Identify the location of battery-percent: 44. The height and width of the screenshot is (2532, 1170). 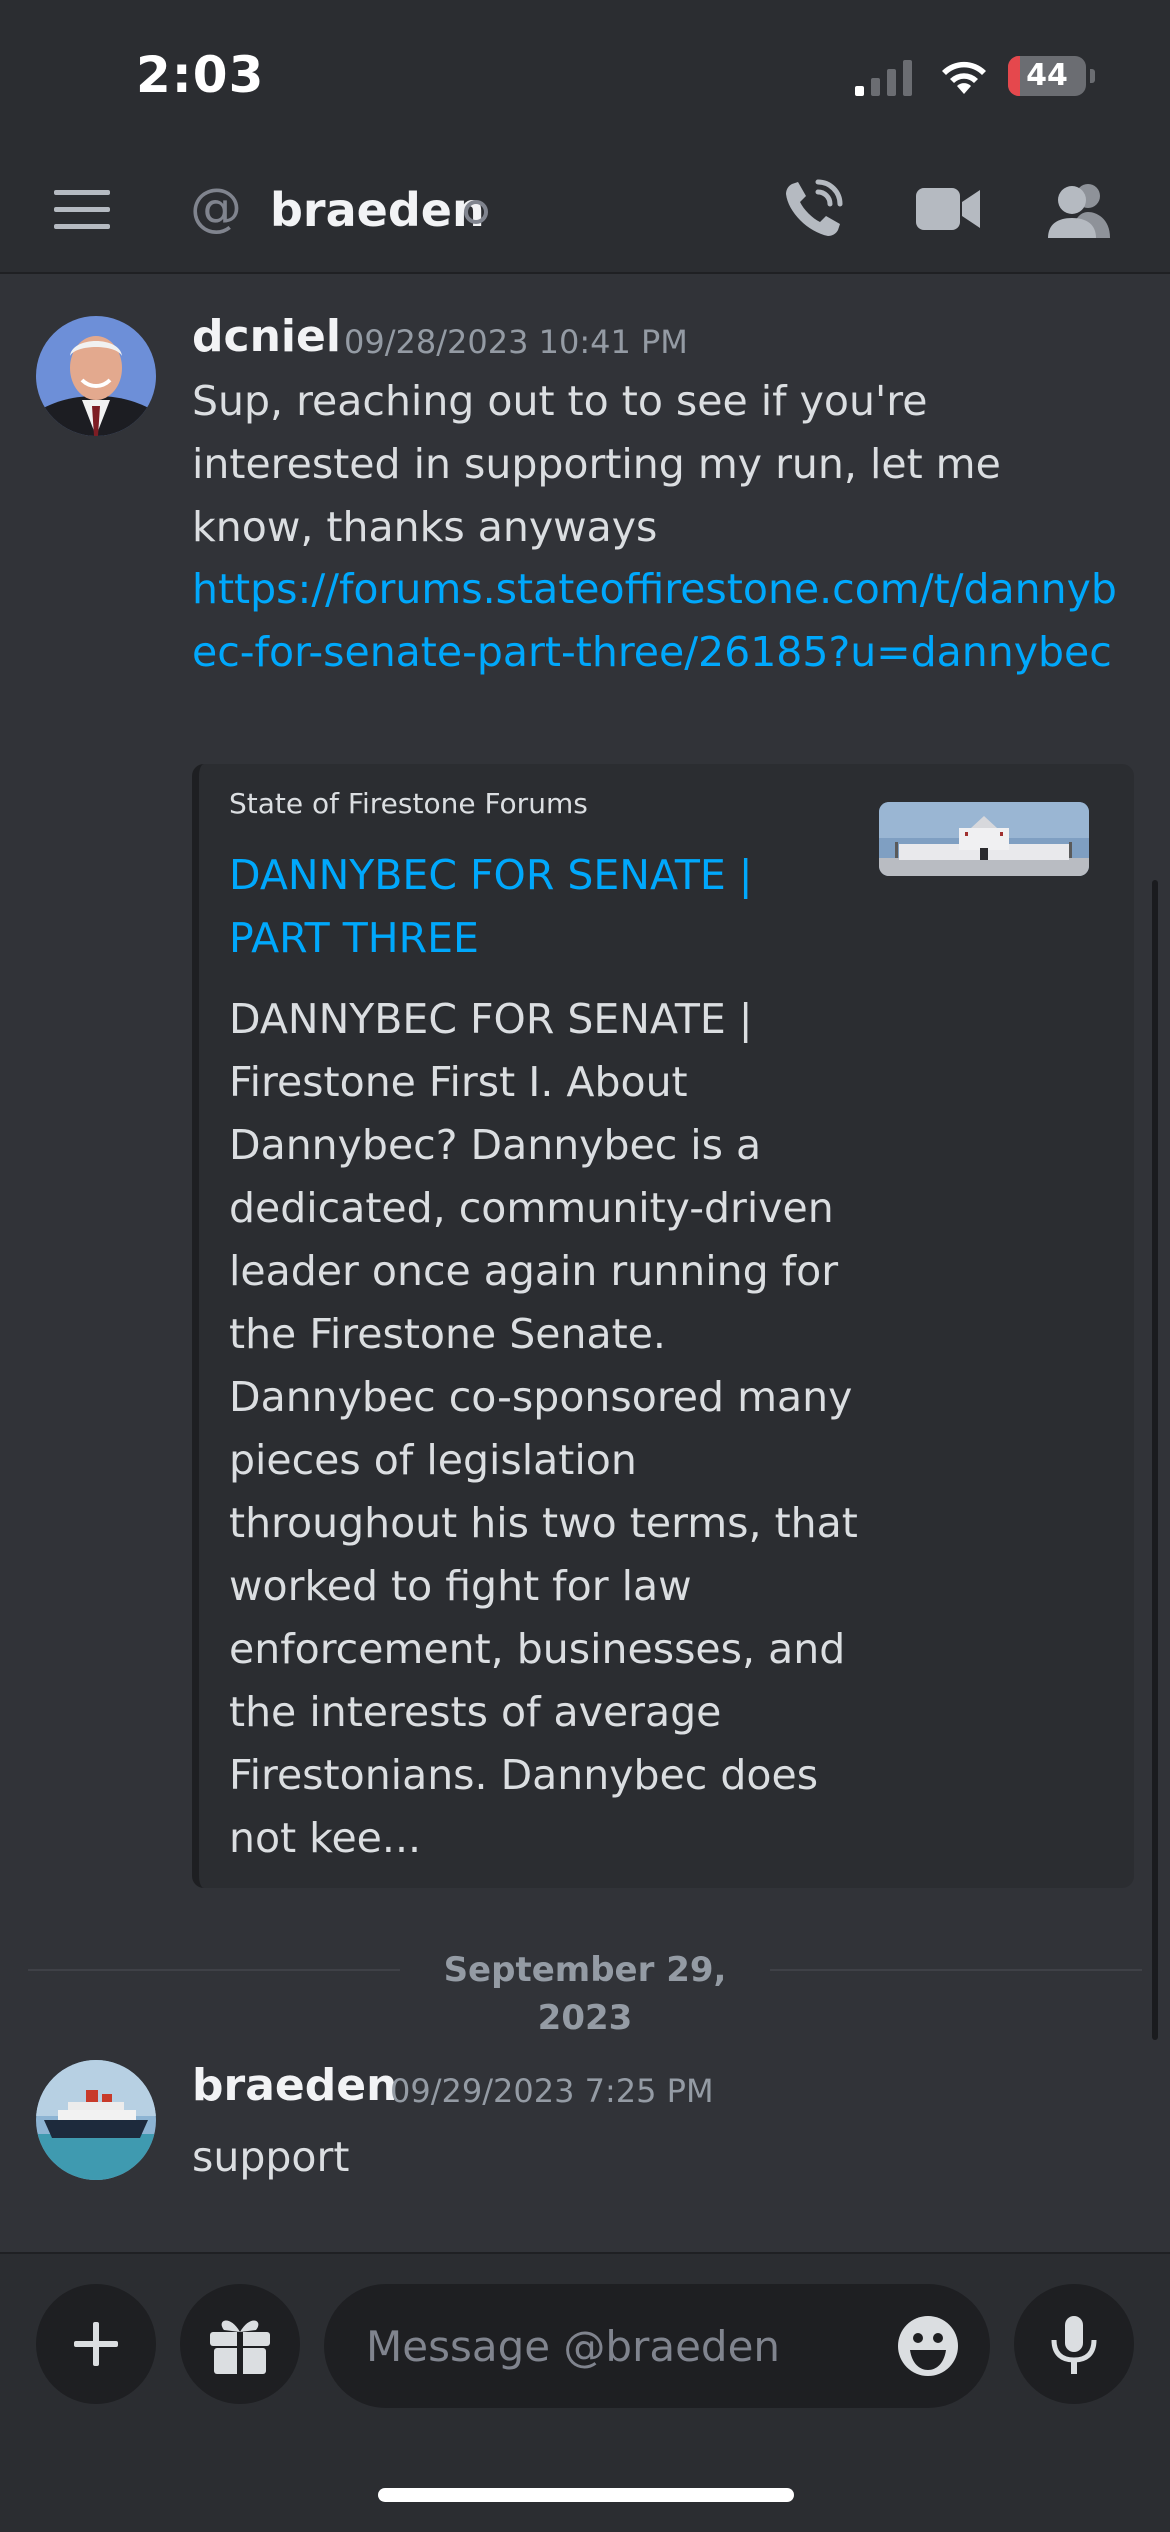
(1047, 75).